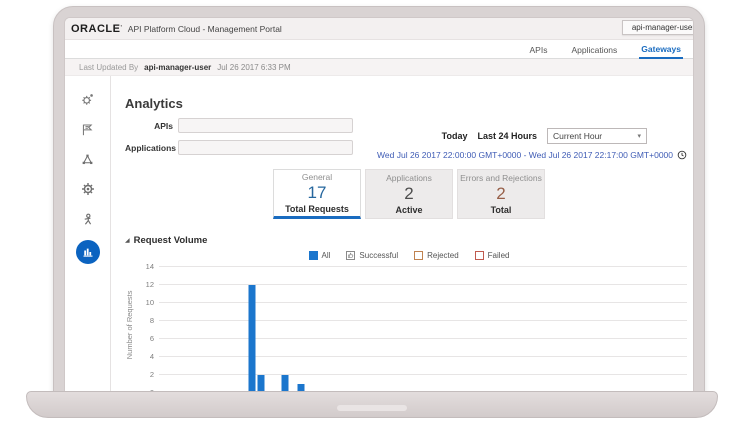 The width and height of the screenshot is (743, 427). Describe the element at coordinates (254, 67) in the screenshot. I see `last-updated-timestamp: Jul 26 2017 6:33 PM` at that location.